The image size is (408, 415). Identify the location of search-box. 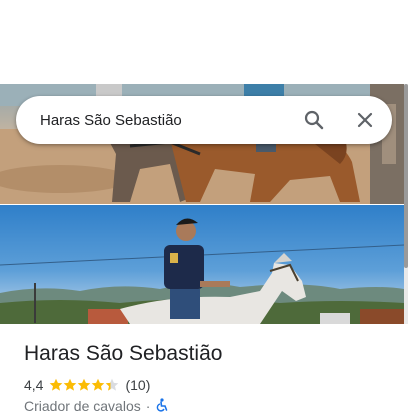
(204, 120).